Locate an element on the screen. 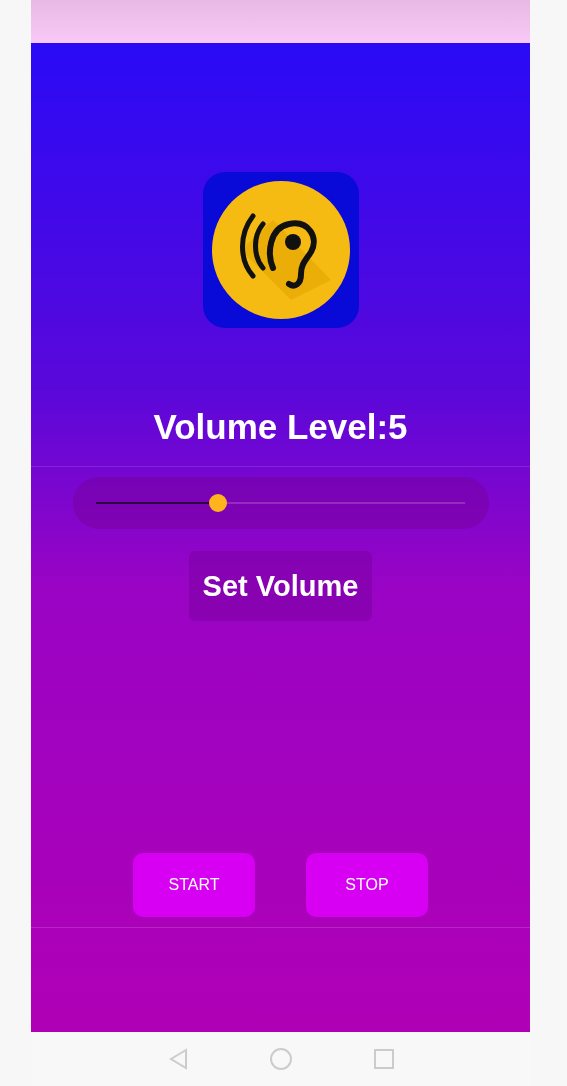 The image size is (567, 1086). ear-icon is located at coordinates (280, 250).